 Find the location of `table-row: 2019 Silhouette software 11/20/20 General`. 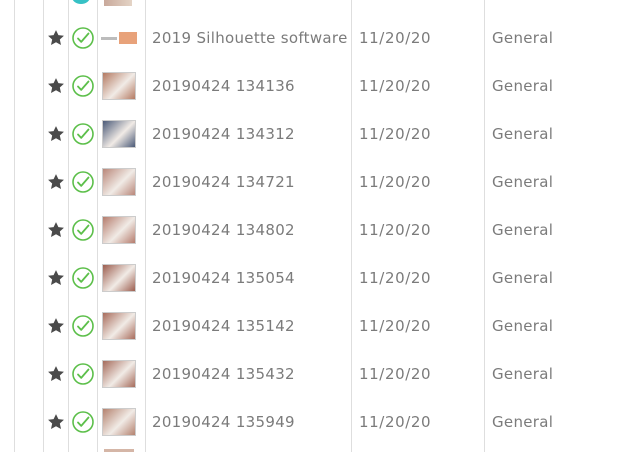

table-row: 2019 Silhouette software 11/20/20 General is located at coordinates (319, 38).